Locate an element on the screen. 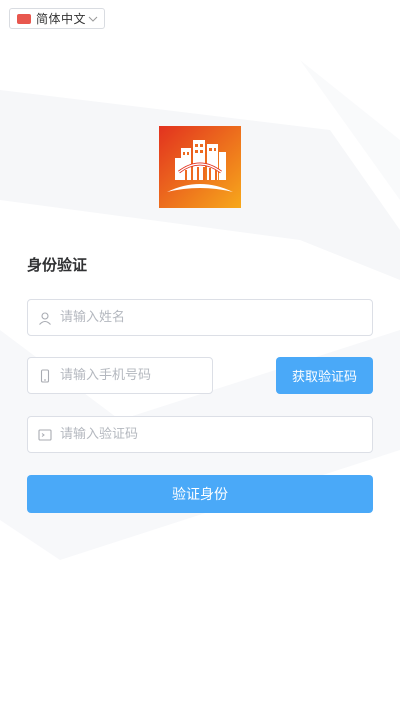 The height and width of the screenshot is (711, 400). language-label: 简体中文 is located at coordinates (61, 19).